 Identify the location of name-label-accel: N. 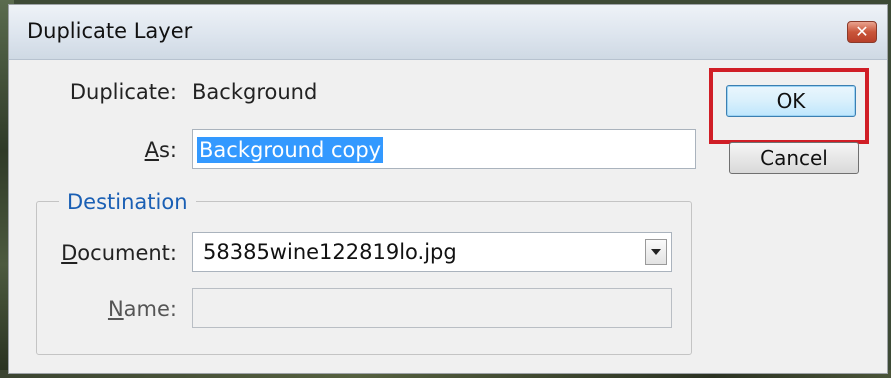
(115, 309).